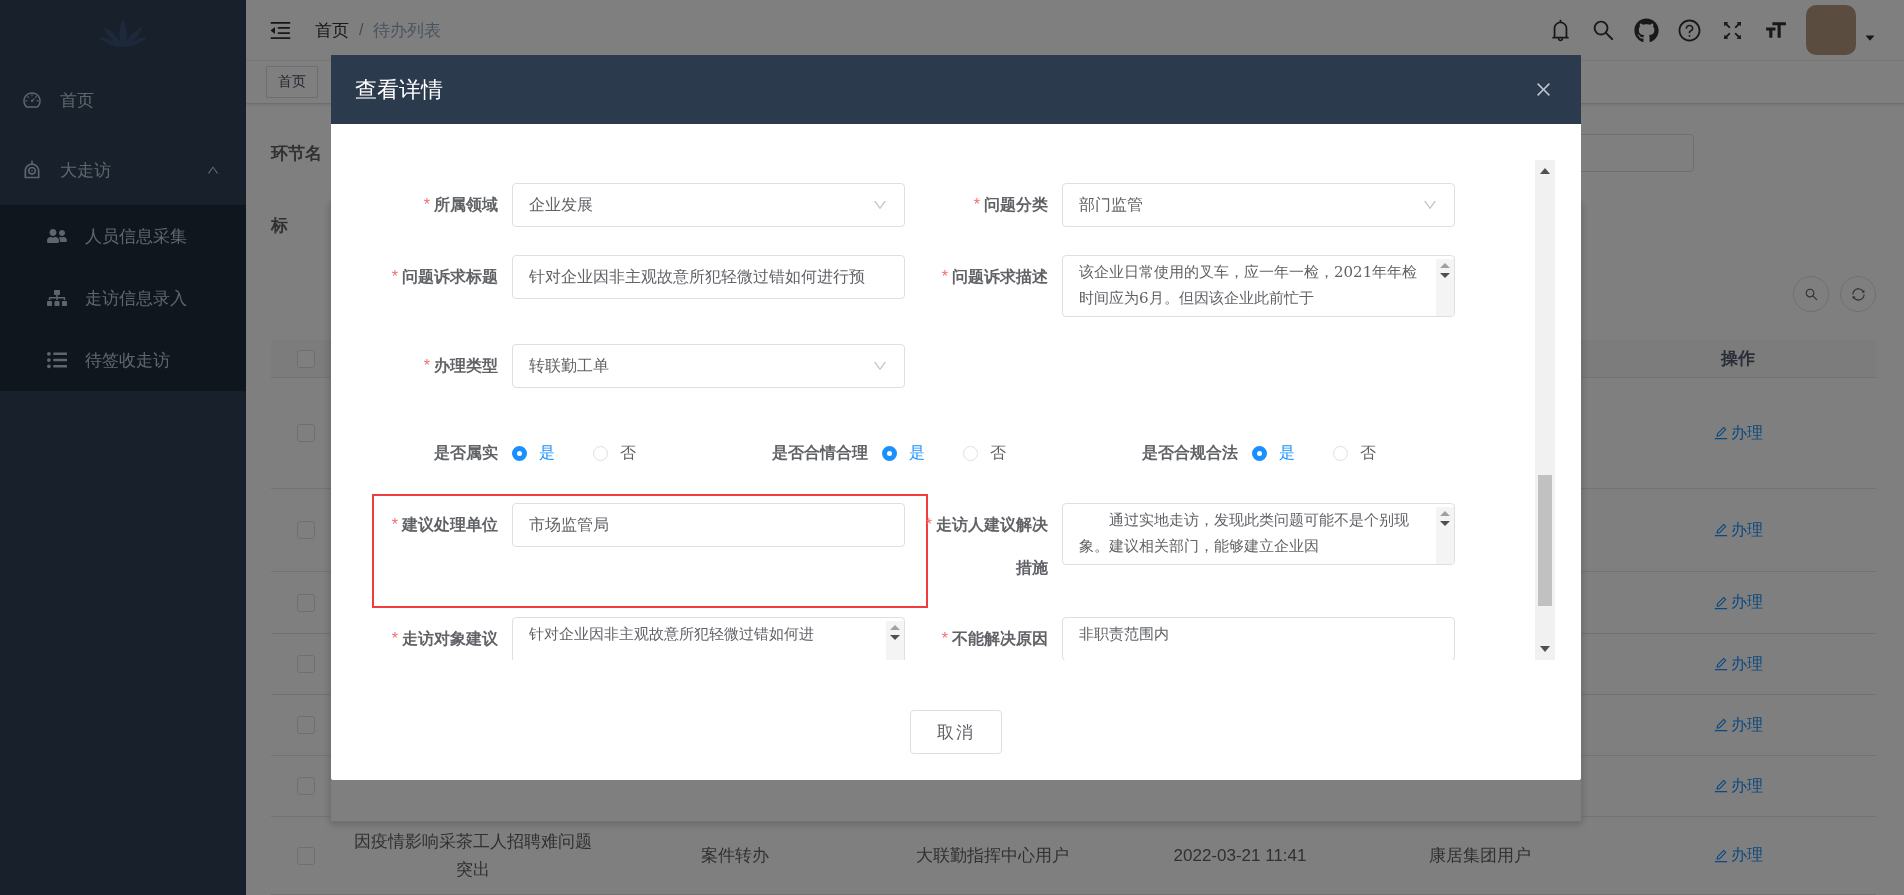 The height and width of the screenshot is (895, 1904). What do you see at coordinates (1258, 534) in the screenshot?
I see `text-area: 通过实地走访，发现此类问题可能不是个别现象。建议相关部门，能够建立企业因` at bounding box center [1258, 534].